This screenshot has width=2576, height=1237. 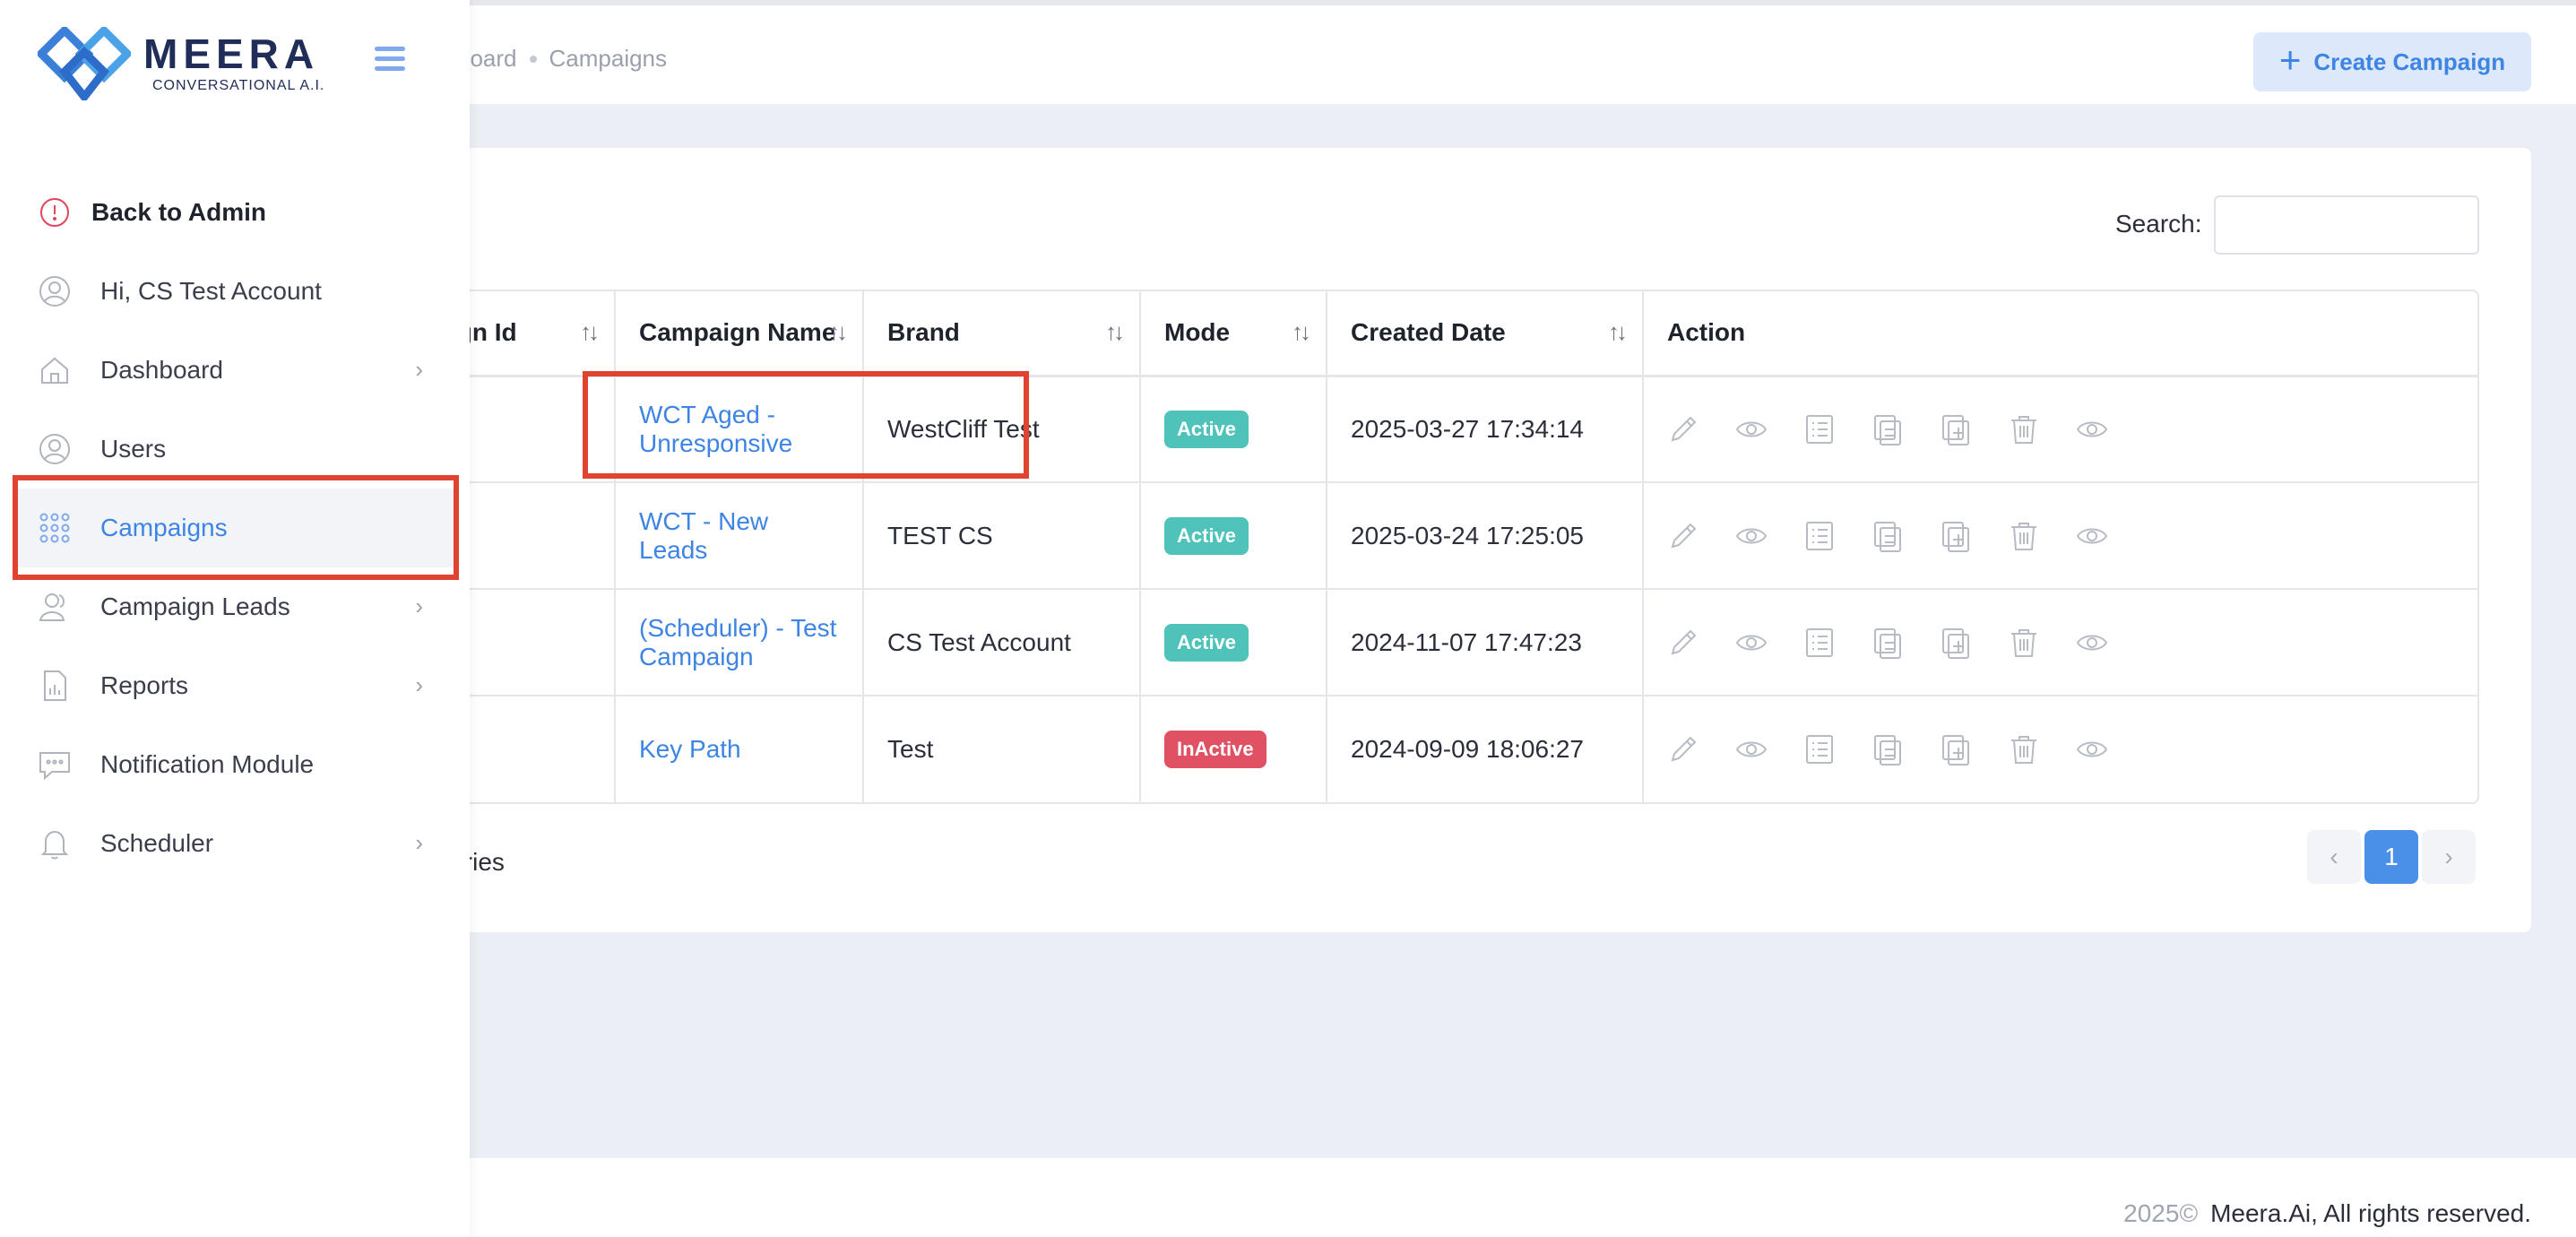 I want to click on breadcrumb: board Campaigns, so click(x=562, y=59).